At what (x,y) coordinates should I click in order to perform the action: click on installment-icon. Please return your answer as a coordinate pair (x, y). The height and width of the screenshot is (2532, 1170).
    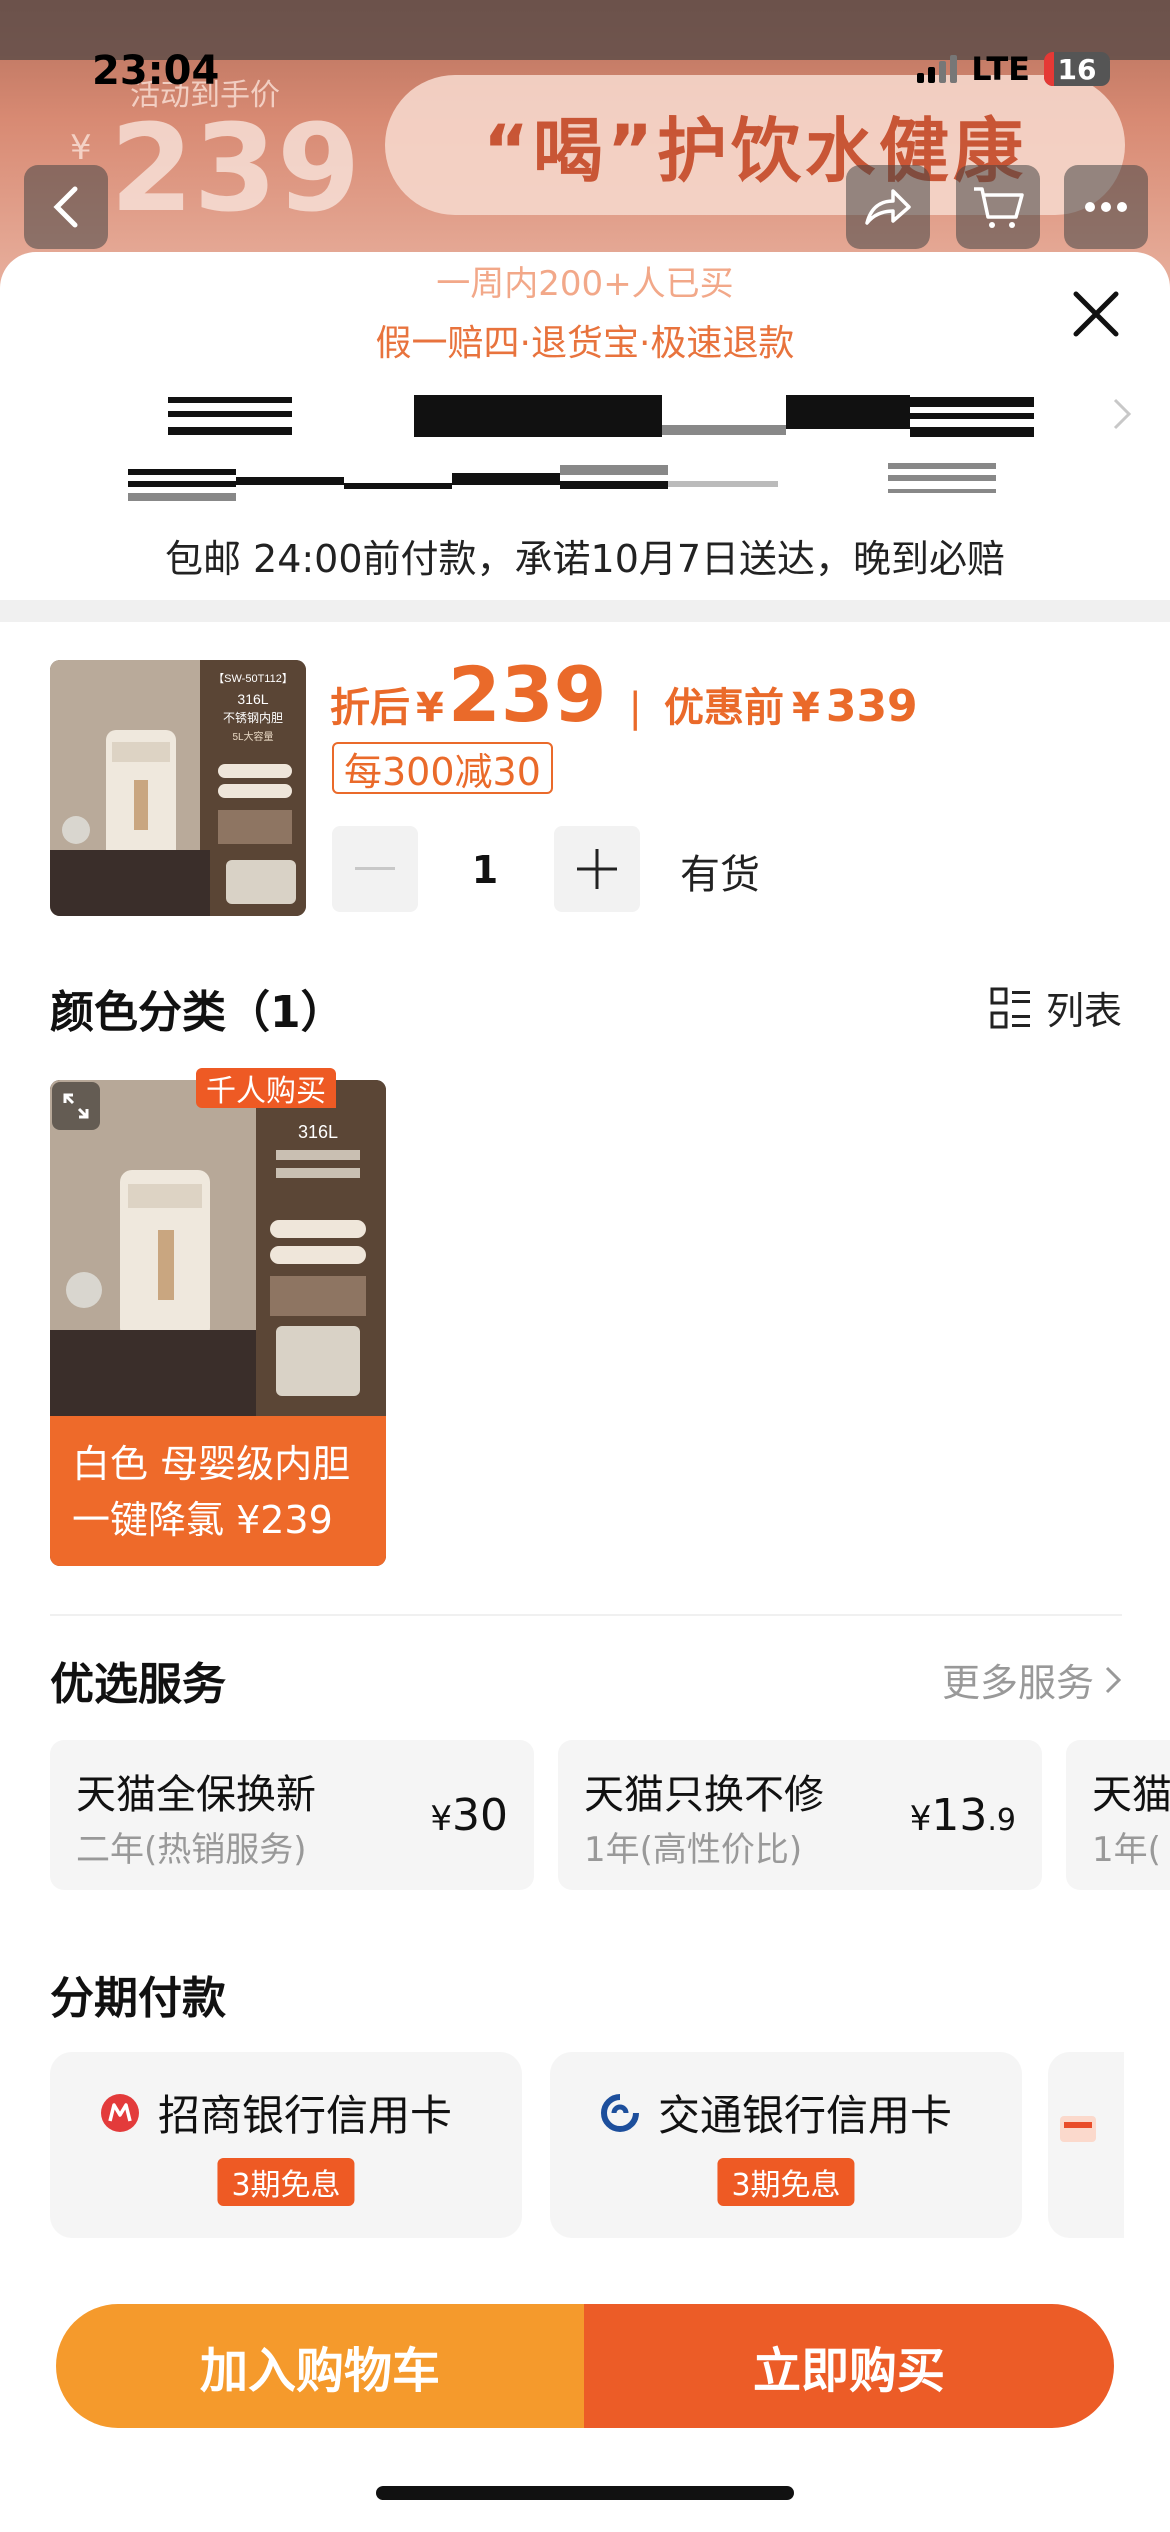
    Looking at the image, I should click on (1078, 2129).